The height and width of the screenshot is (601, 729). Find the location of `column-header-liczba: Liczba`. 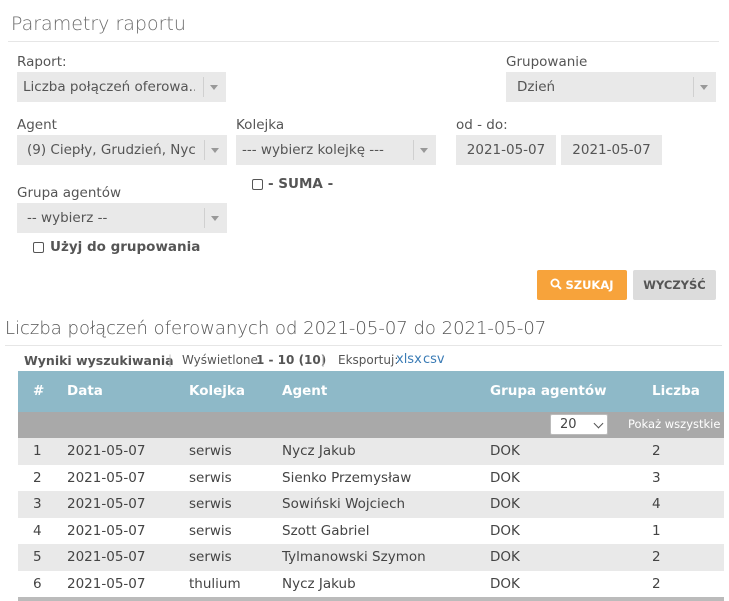

column-header-liczba: Liczba is located at coordinates (676, 391).